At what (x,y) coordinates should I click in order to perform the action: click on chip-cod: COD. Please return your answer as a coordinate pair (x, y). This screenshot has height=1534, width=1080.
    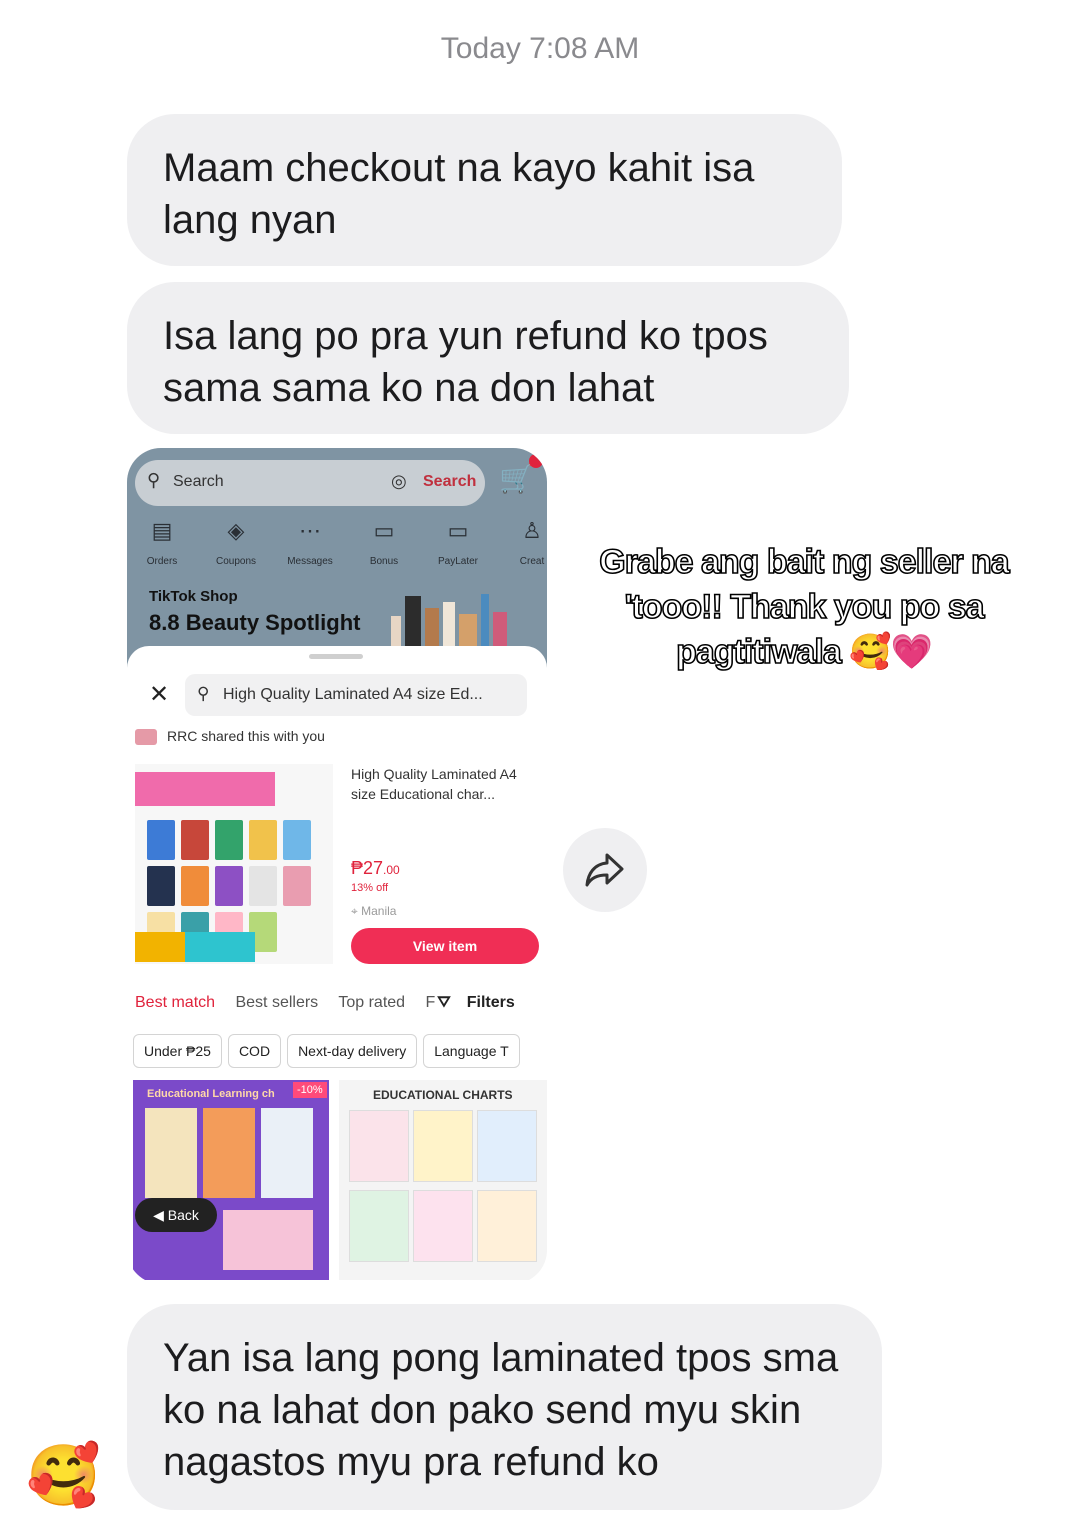
    Looking at the image, I should click on (254, 1051).